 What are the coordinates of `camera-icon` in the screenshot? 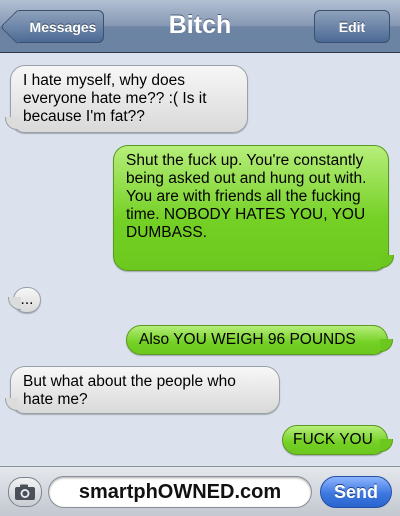 It's located at (25, 492).